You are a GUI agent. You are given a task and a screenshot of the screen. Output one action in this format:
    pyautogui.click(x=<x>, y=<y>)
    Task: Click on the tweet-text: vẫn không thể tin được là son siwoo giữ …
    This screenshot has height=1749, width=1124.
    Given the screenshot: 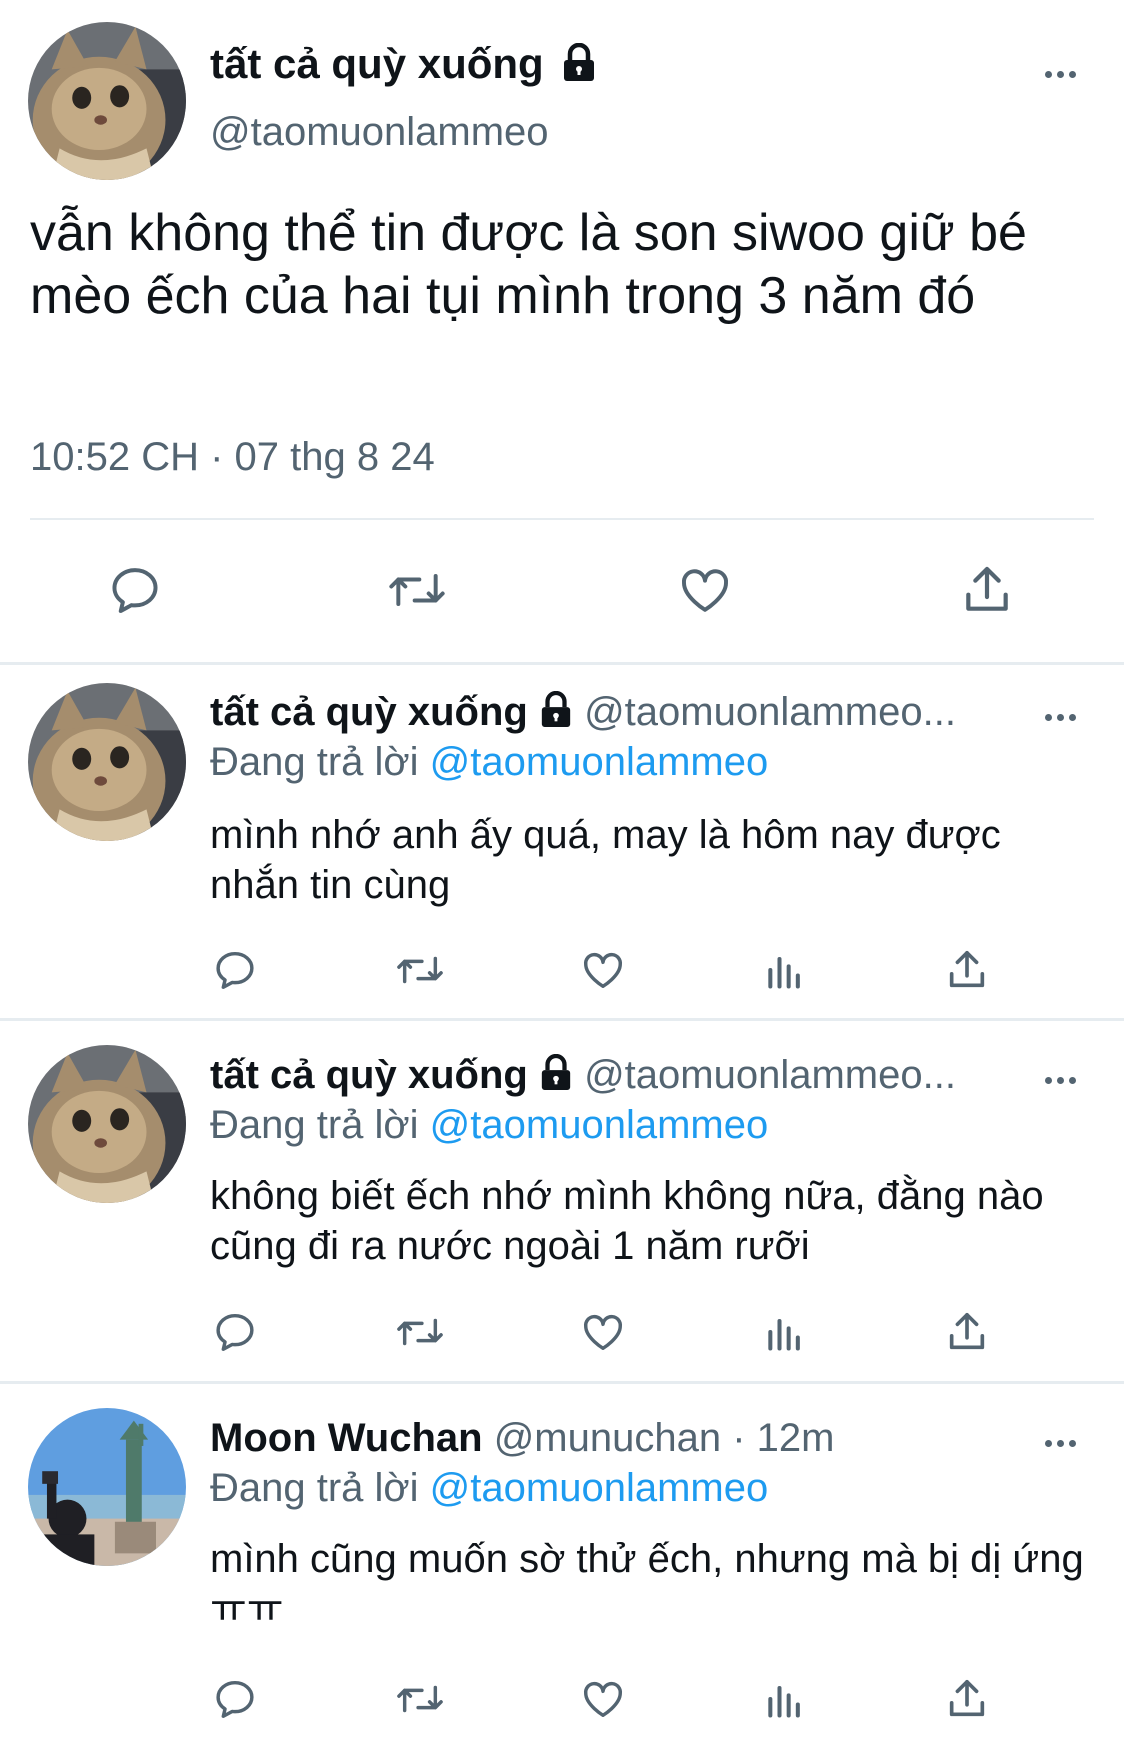 What is the action you would take?
    pyautogui.click(x=528, y=264)
    